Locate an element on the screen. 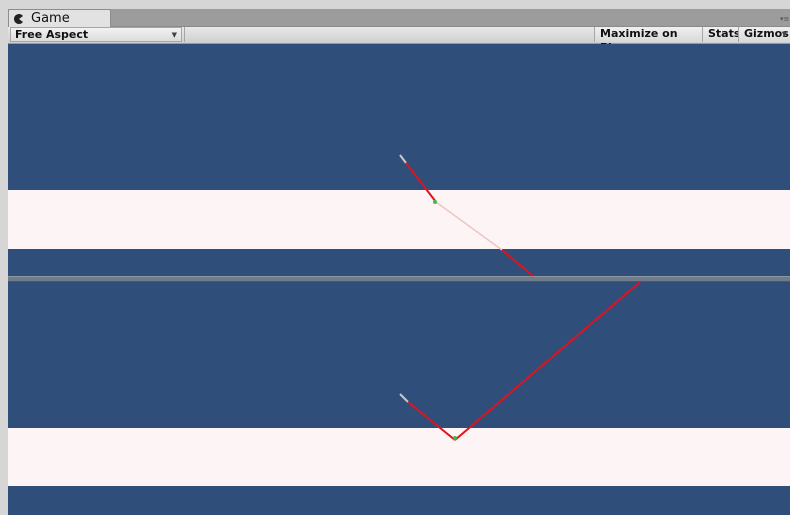  toolbar-spacer is located at coordinates (389, 34).